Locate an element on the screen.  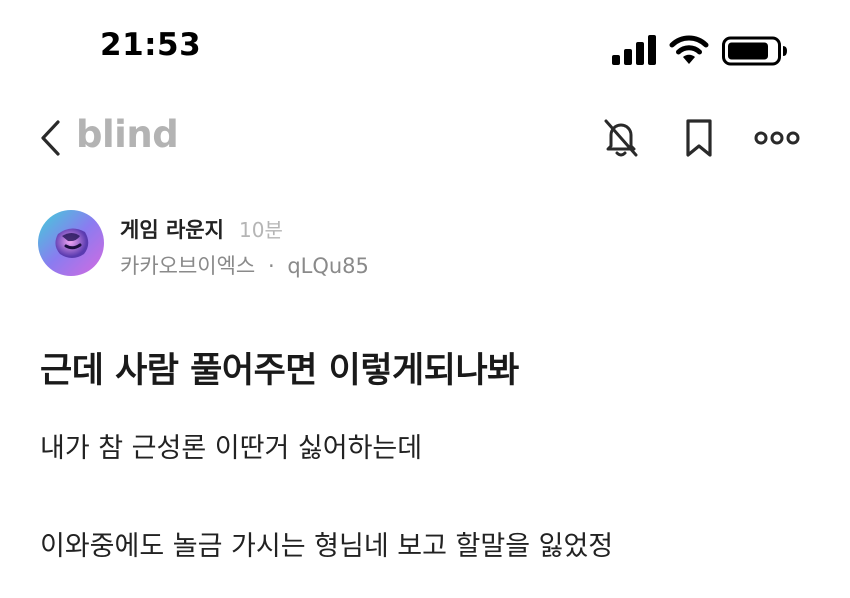
bookmark-button is located at coordinates (699, 138).